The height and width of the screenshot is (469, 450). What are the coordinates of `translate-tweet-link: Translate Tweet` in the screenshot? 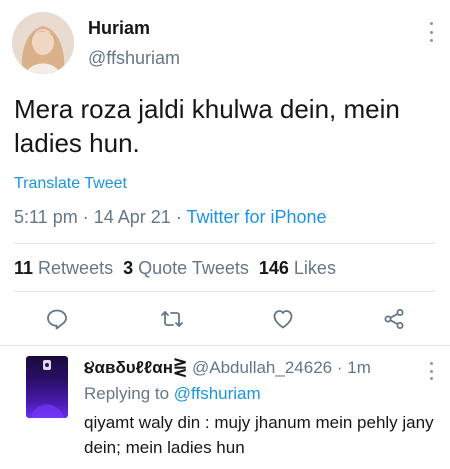 It's located at (70, 184).